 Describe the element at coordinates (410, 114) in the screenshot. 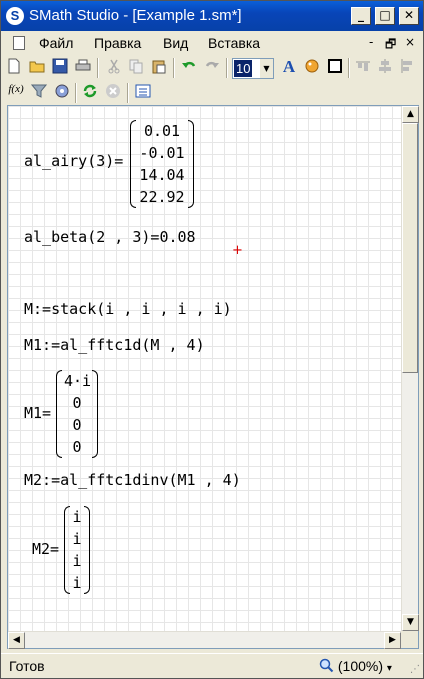

I see `scroll-up-icon: ▲` at that location.